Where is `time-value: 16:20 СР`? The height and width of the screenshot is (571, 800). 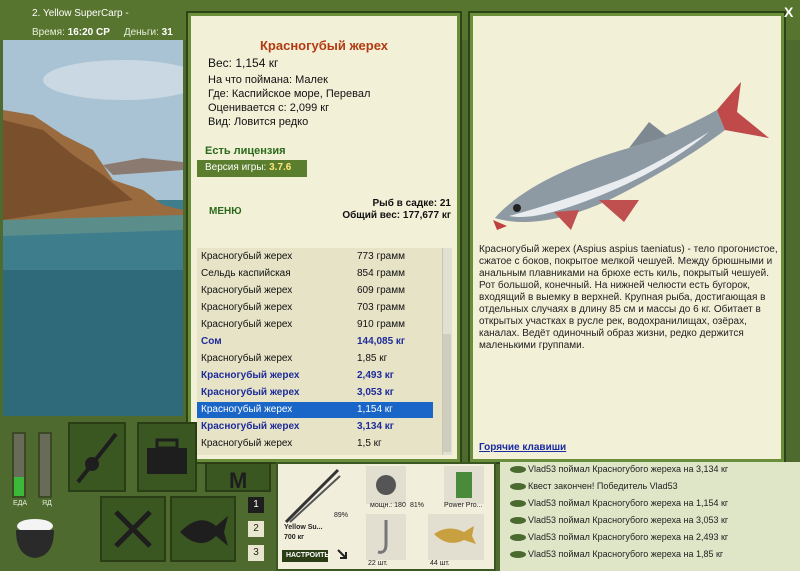
time-value: 16:20 СР is located at coordinates (88, 32).